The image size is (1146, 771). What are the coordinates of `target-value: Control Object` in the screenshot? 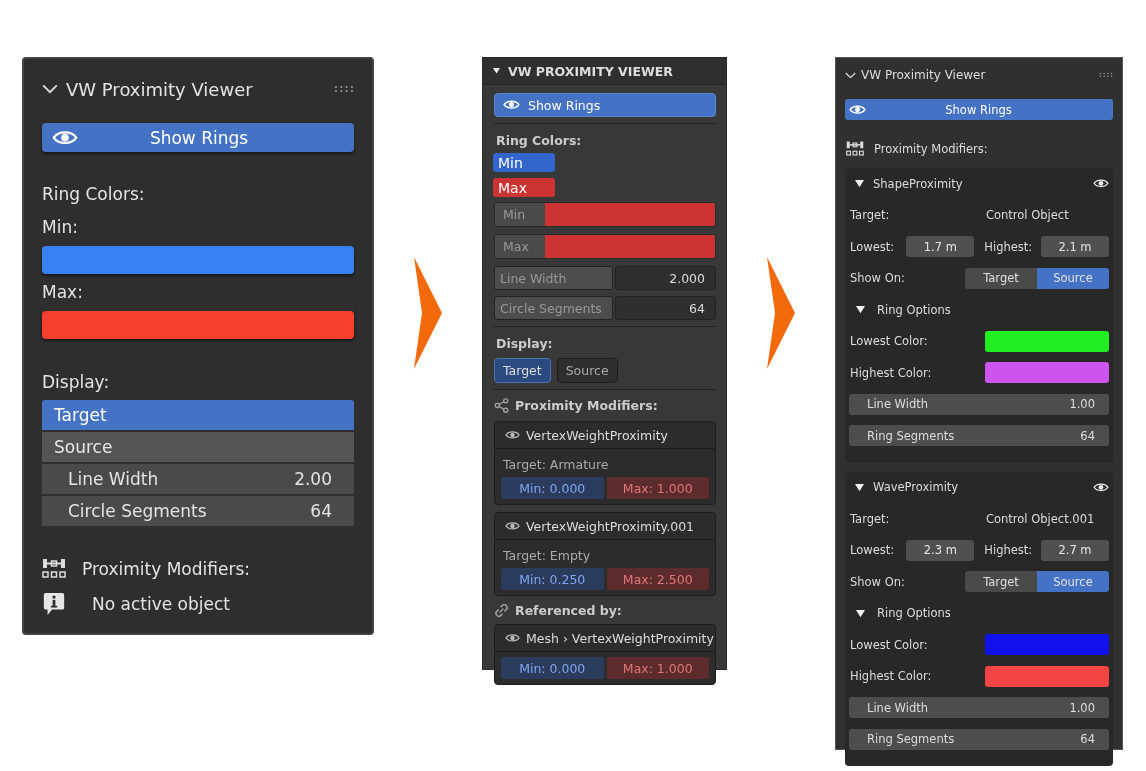 It's located at (1027, 215).